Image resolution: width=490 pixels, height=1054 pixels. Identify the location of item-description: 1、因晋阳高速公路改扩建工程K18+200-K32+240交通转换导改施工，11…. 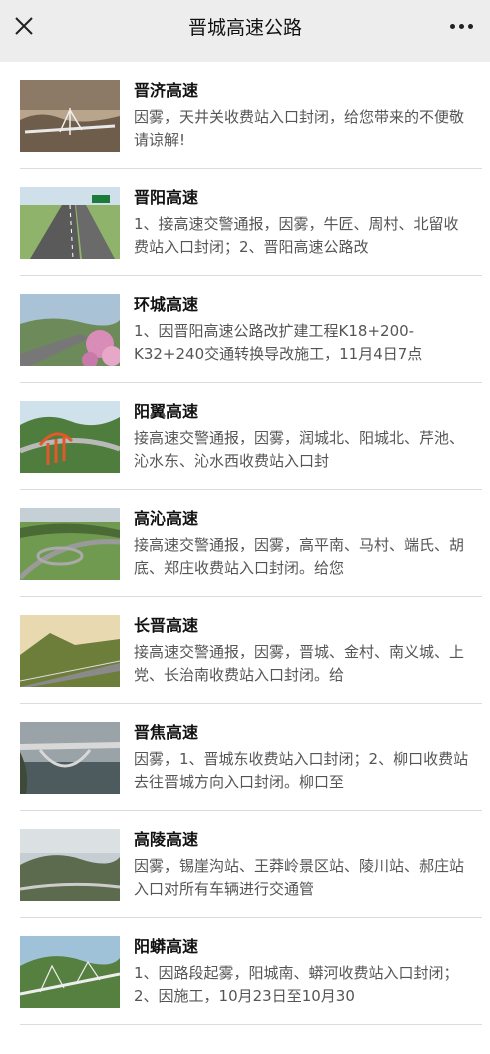
(278, 342).